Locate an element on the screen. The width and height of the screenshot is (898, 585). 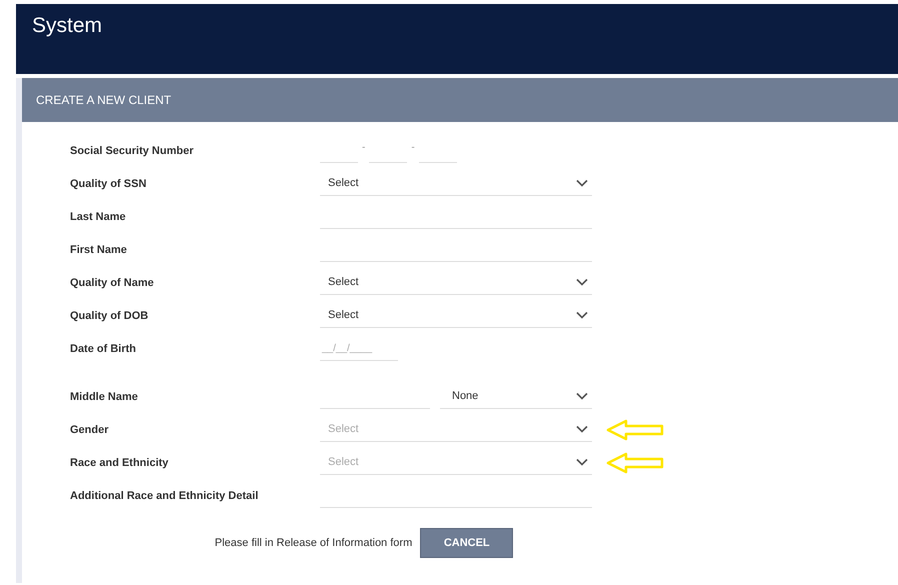
info-message: Please fill in Release of Information form is located at coordinates (313, 543).